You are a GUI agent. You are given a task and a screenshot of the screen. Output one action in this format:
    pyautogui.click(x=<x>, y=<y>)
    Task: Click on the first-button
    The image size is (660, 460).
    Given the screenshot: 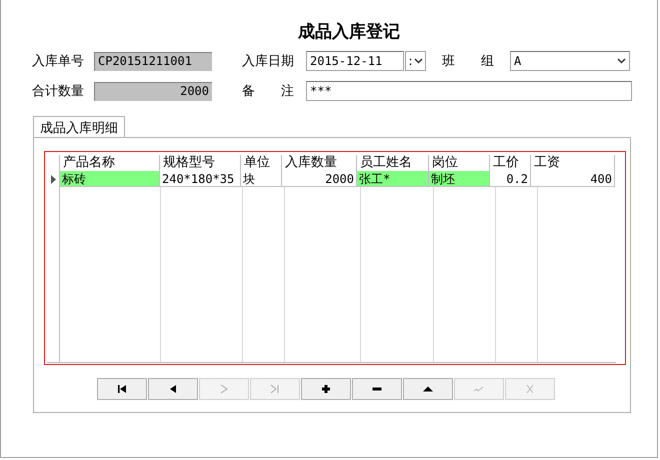 What is the action you would take?
    pyautogui.click(x=122, y=389)
    